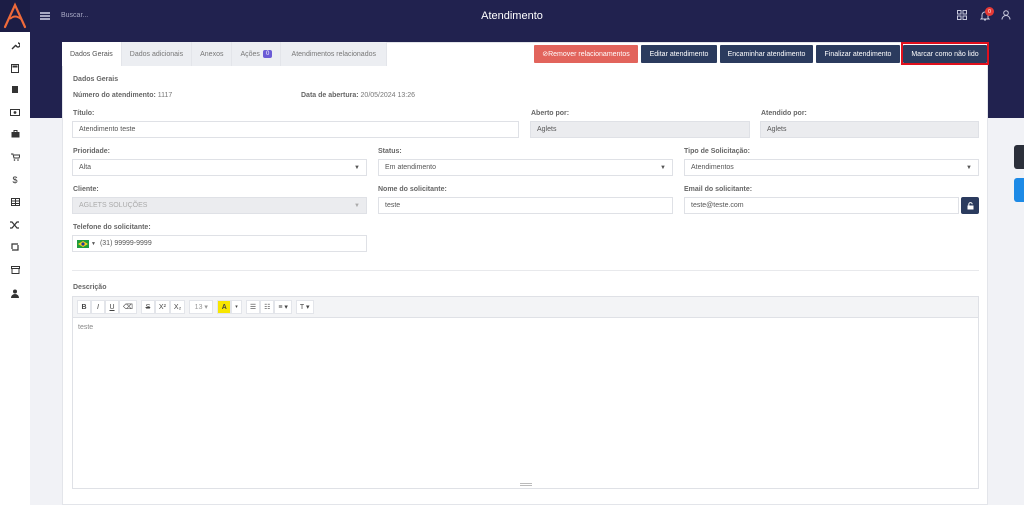  I want to click on text-color-button: A, so click(224, 307).